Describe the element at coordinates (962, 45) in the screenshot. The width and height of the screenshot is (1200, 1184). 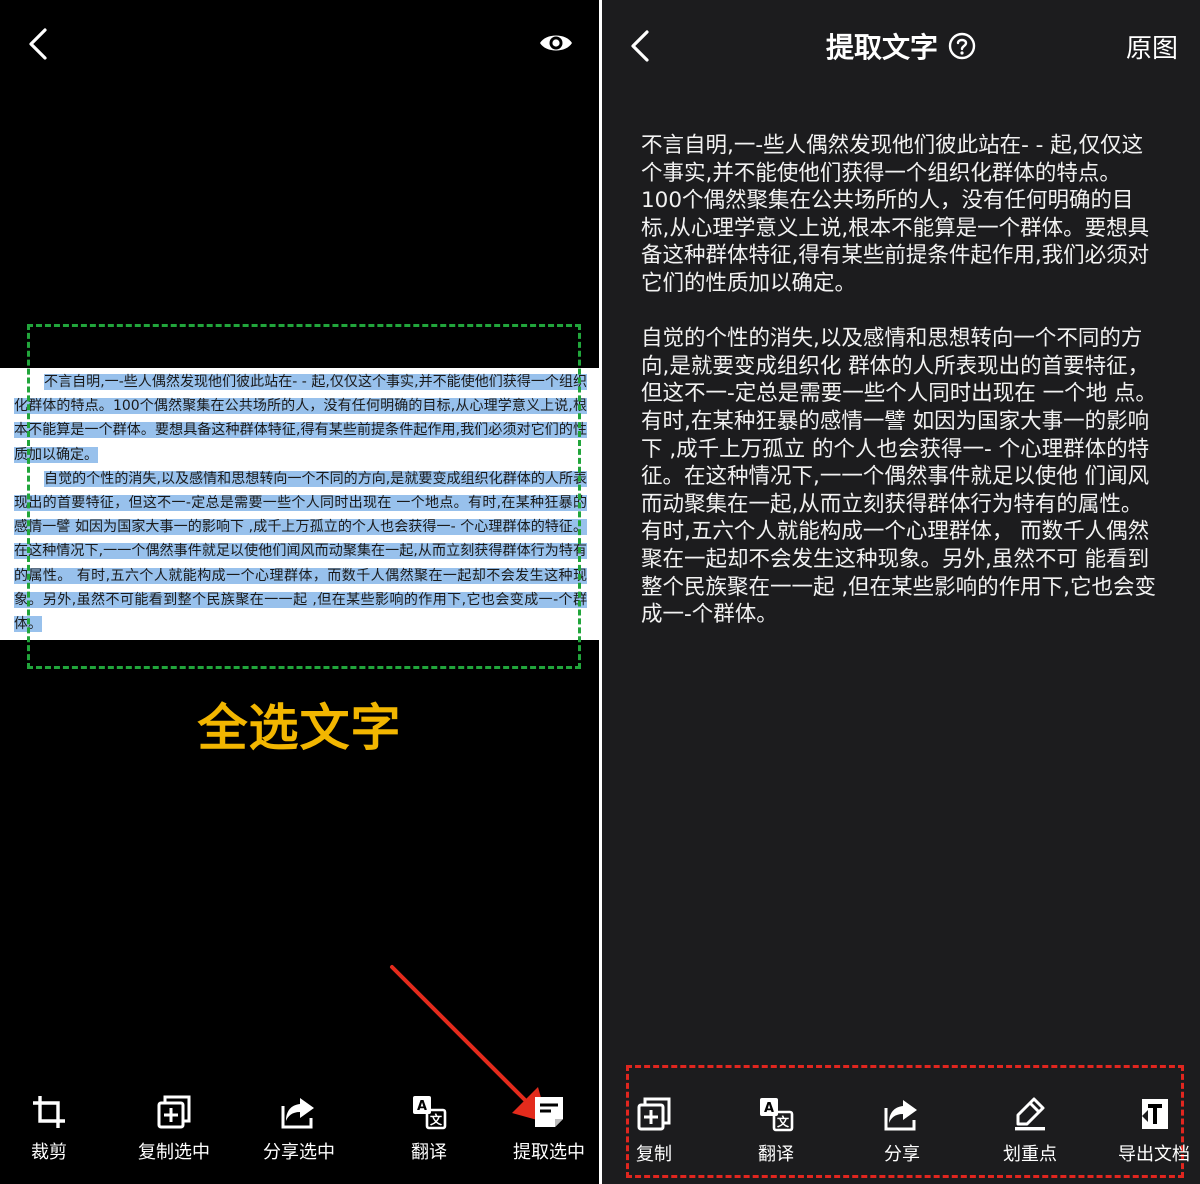
I see `help-icon` at that location.